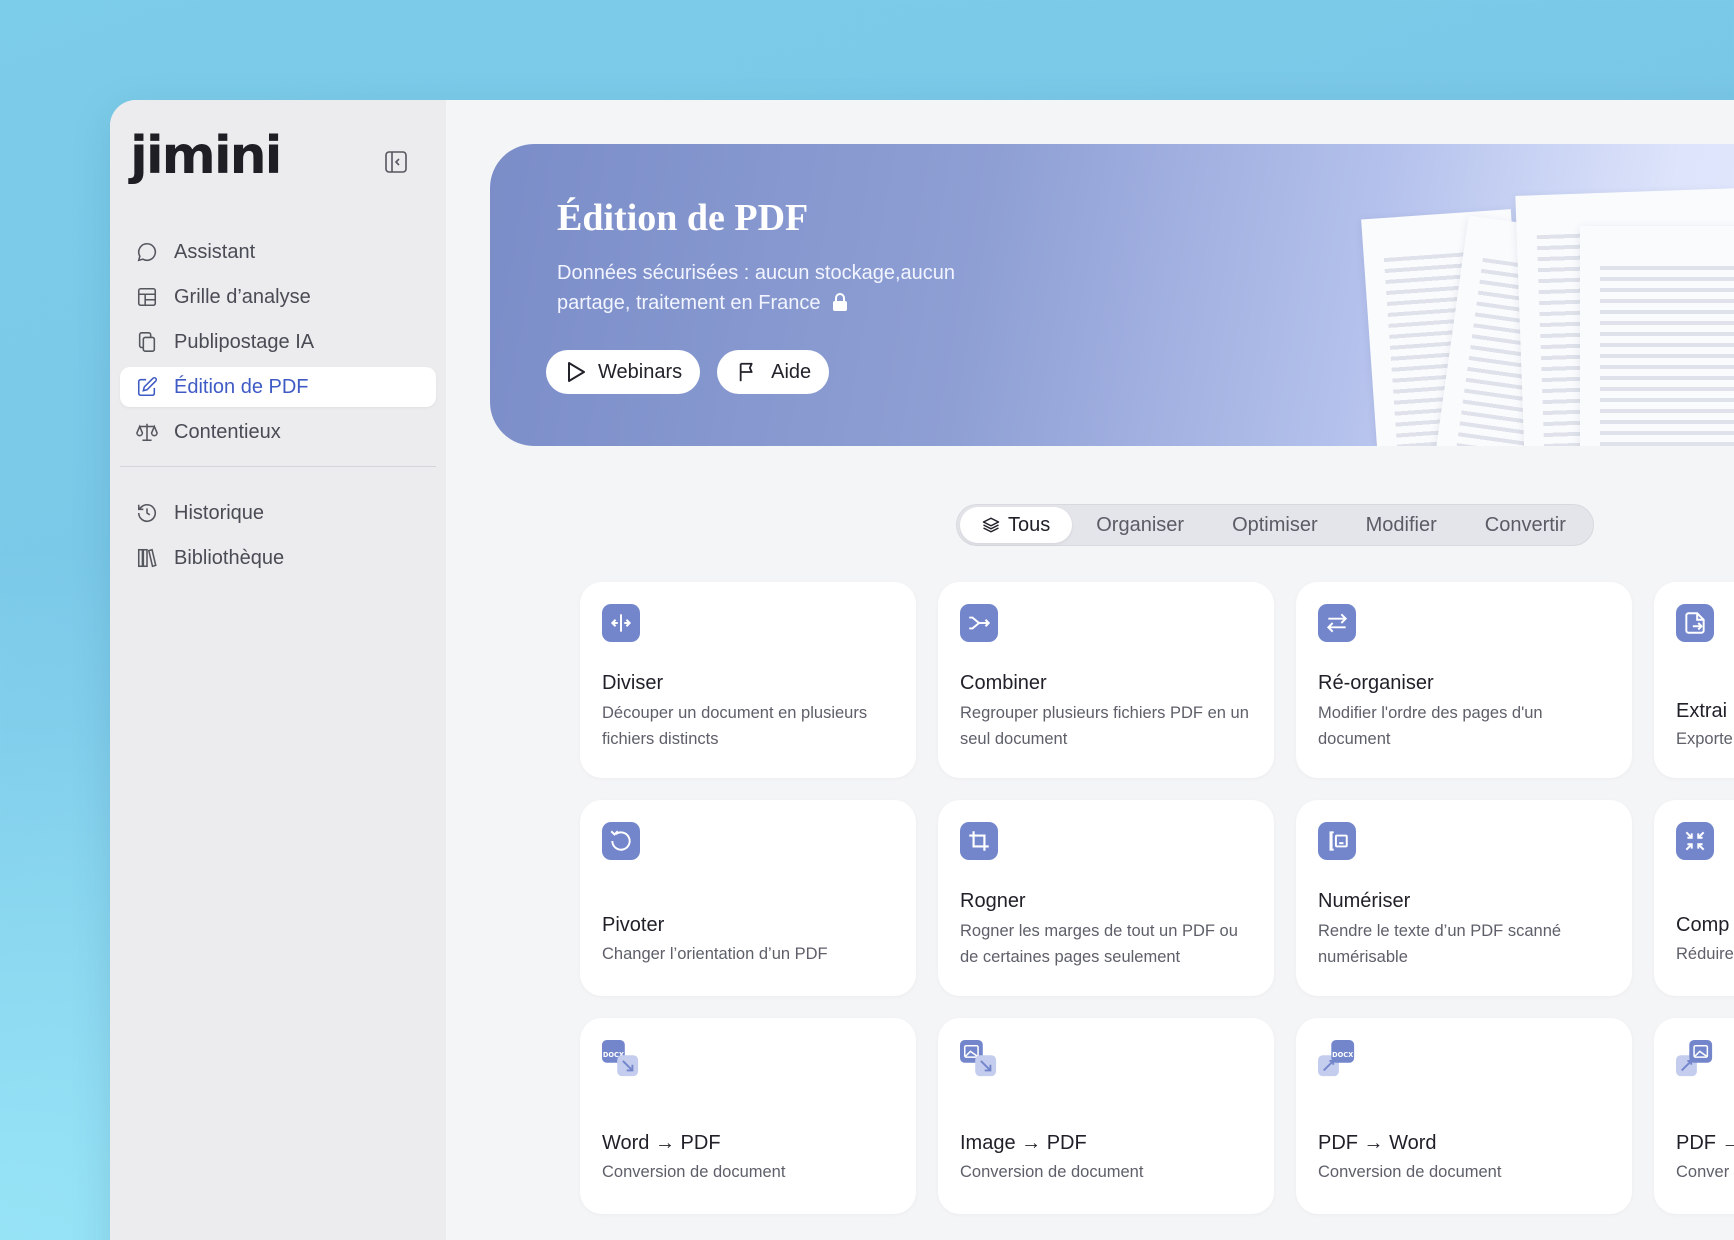 Image resolution: width=1734 pixels, height=1240 pixels. I want to click on tab-modifier: Modifier, so click(1401, 525).